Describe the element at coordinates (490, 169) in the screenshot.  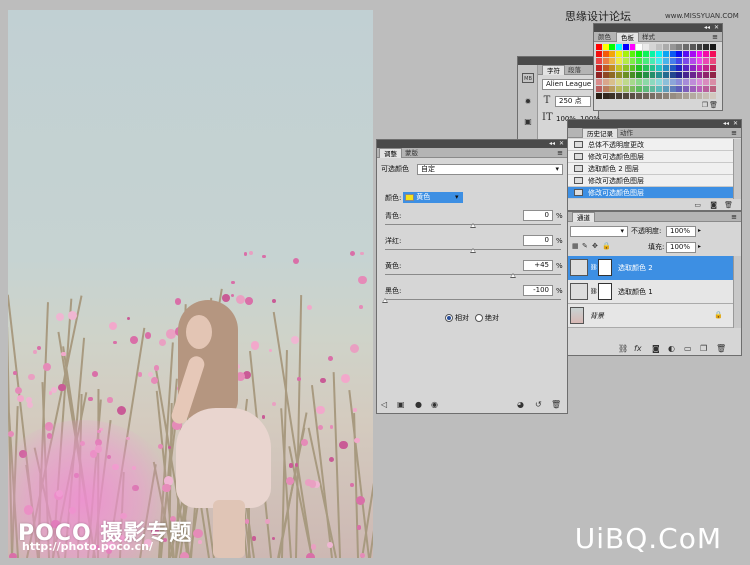
I see `preset-select: 自定 ▾` at that location.